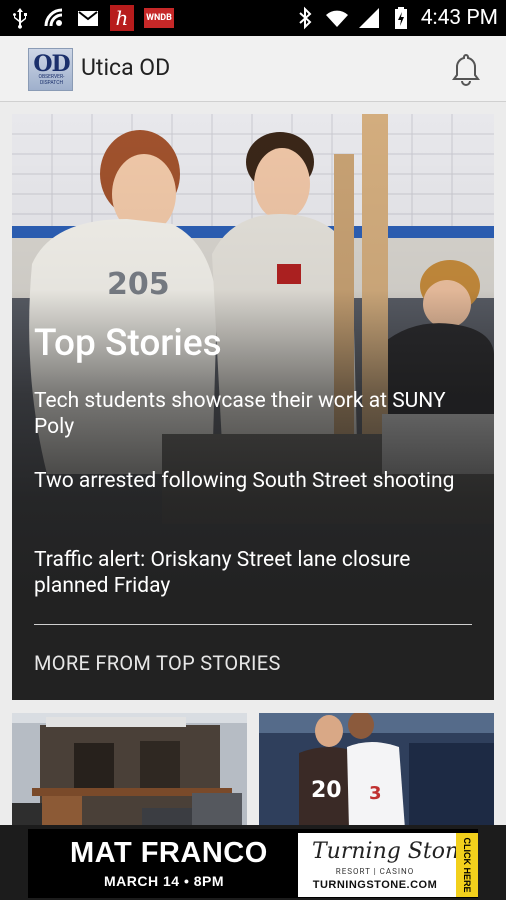  I want to click on clock: 4:43 PM, so click(459, 18).